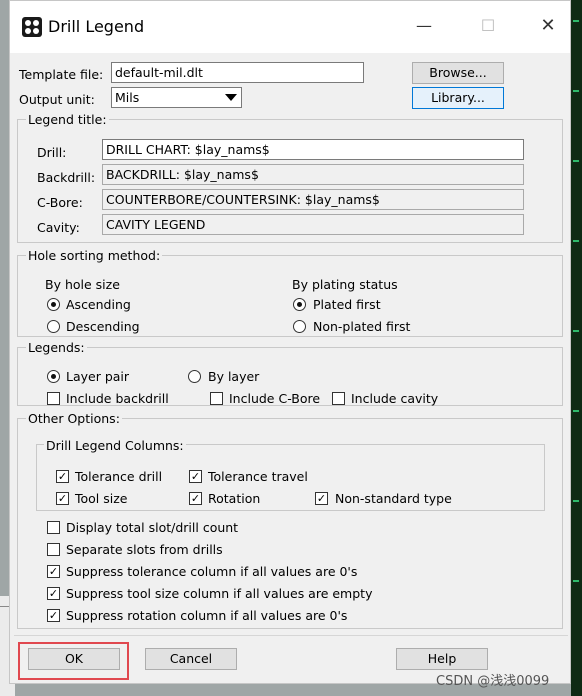 Image resolution: width=582 pixels, height=696 pixels. Describe the element at coordinates (144, 549) in the screenshot. I see `separate-slots-label: Separate slots from drills` at that location.